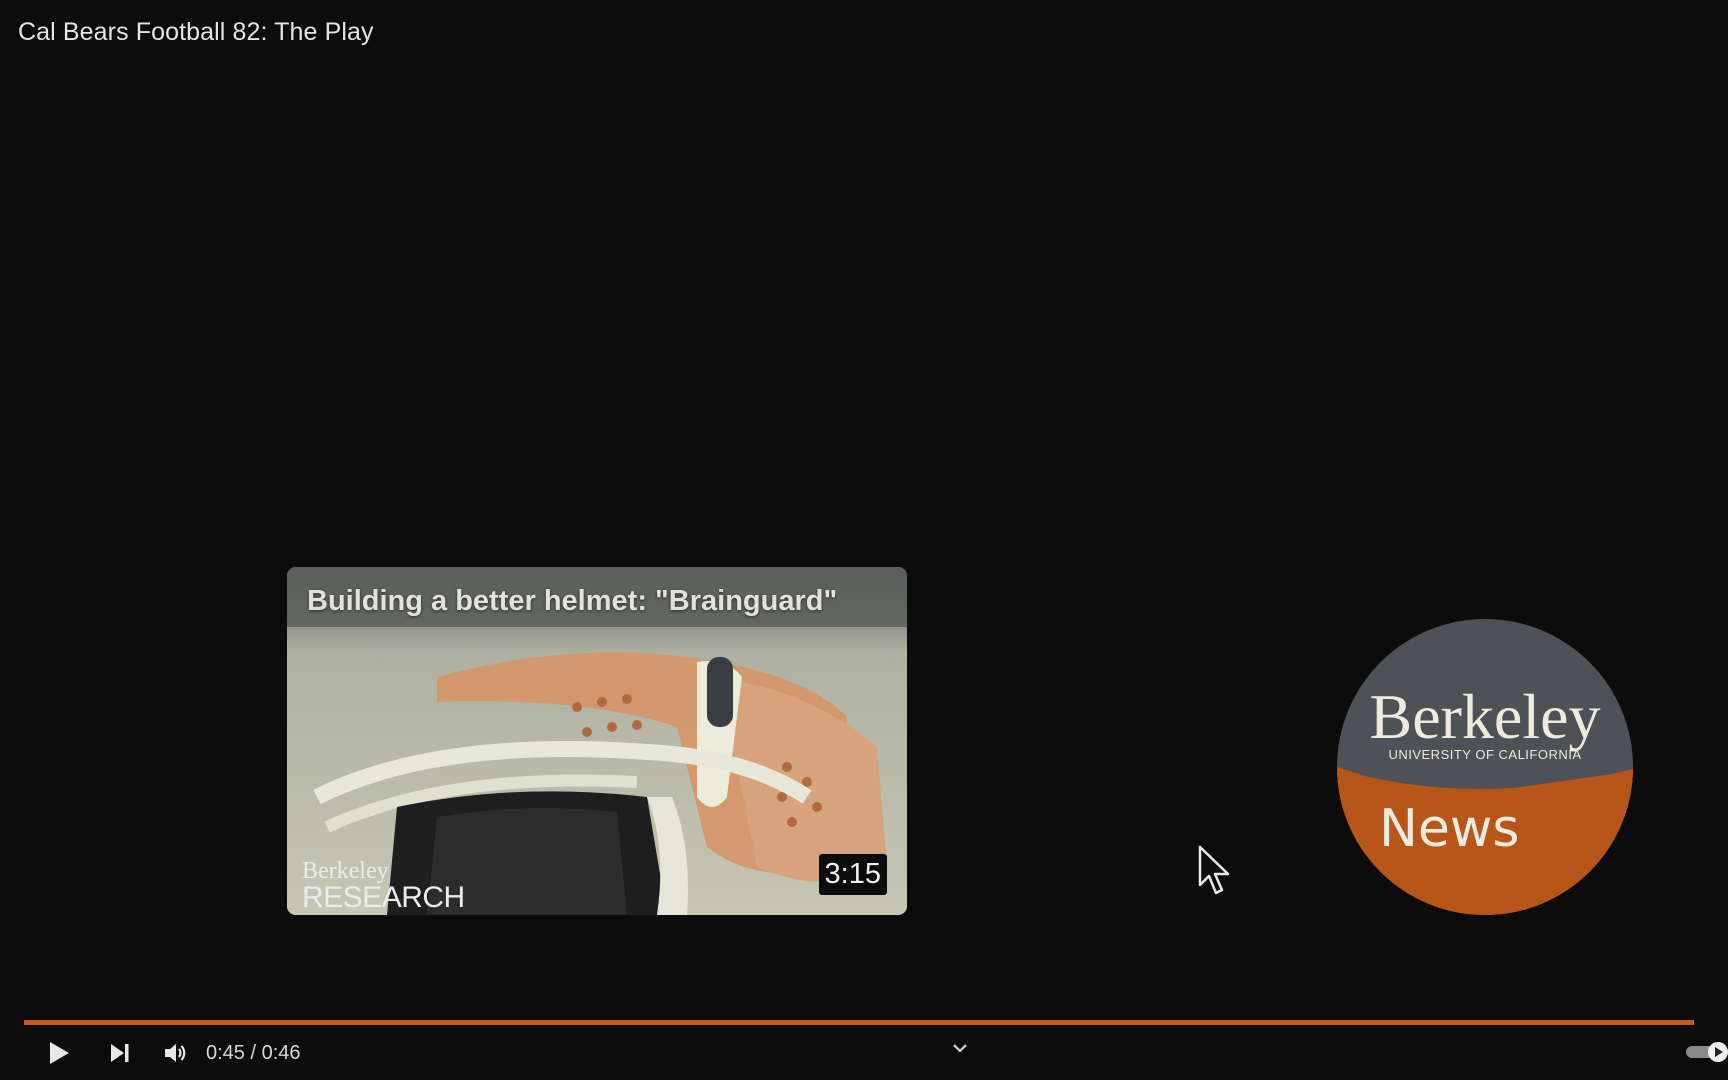 The width and height of the screenshot is (1728, 1080). I want to click on volume-icon, so click(175, 1053).